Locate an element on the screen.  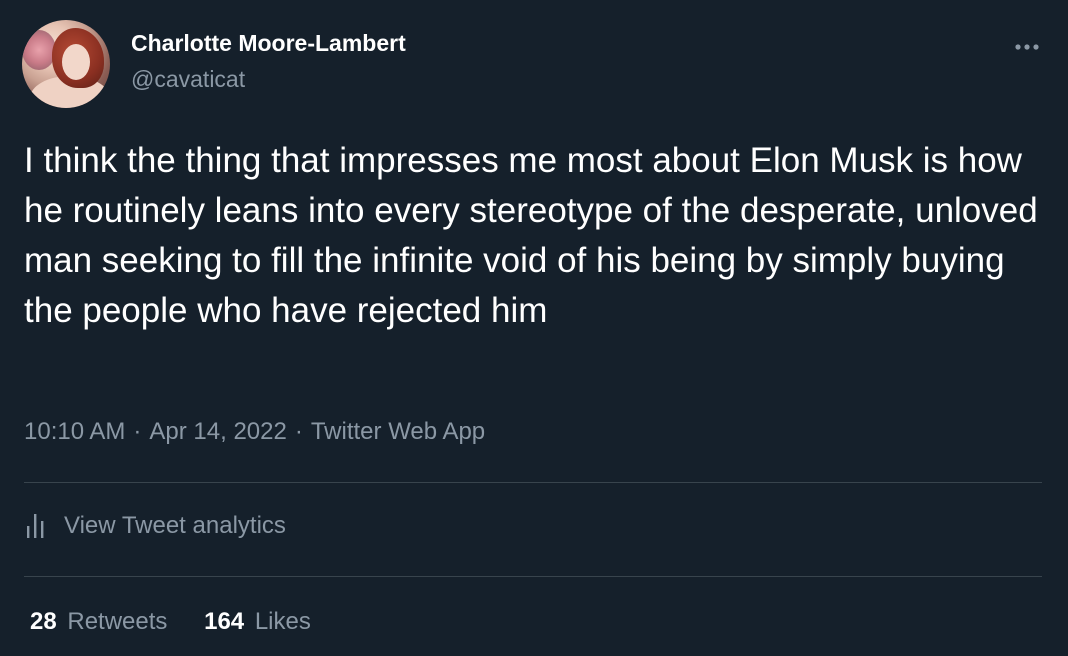
retweets-stat: 28 Retweets is located at coordinates (98, 621).